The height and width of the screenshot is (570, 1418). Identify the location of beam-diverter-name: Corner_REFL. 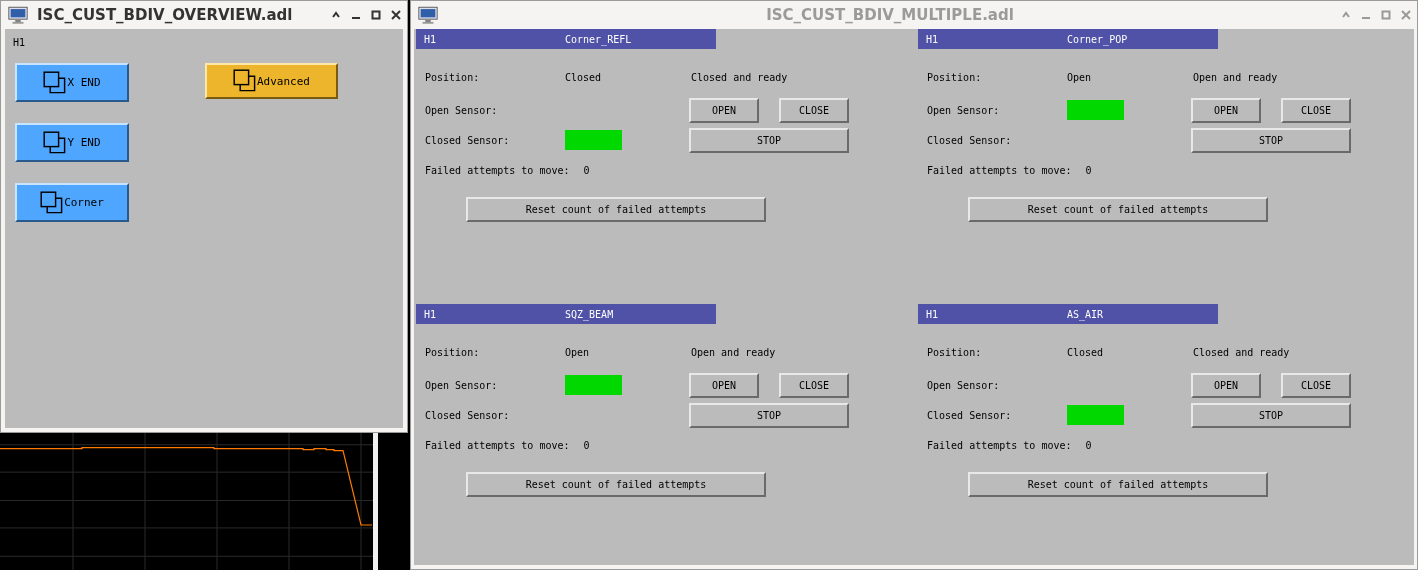
(598, 39).